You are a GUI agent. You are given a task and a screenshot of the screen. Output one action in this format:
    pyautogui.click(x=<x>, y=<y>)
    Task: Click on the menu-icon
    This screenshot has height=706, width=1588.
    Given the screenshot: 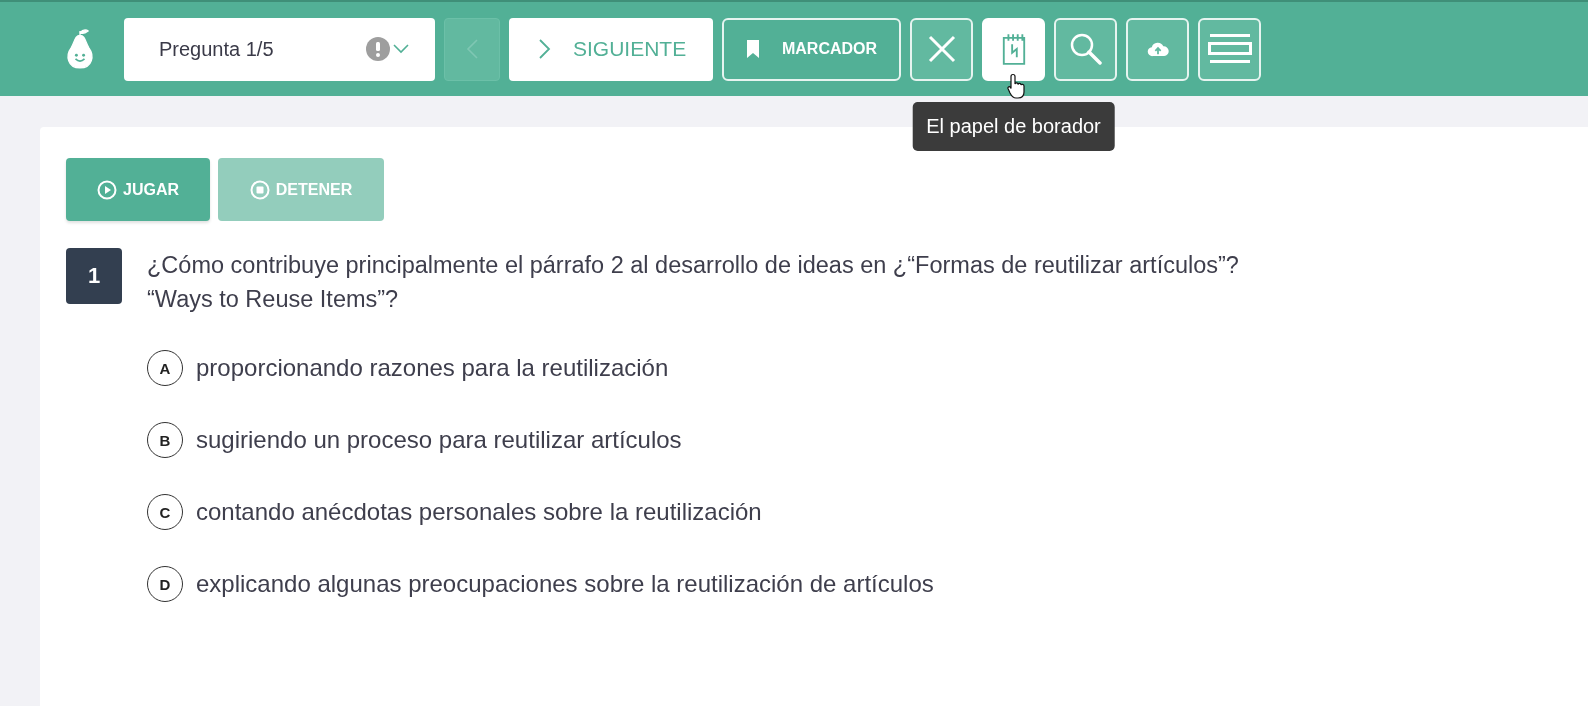 What is the action you would take?
    pyautogui.click(x=1229, y=49)
    